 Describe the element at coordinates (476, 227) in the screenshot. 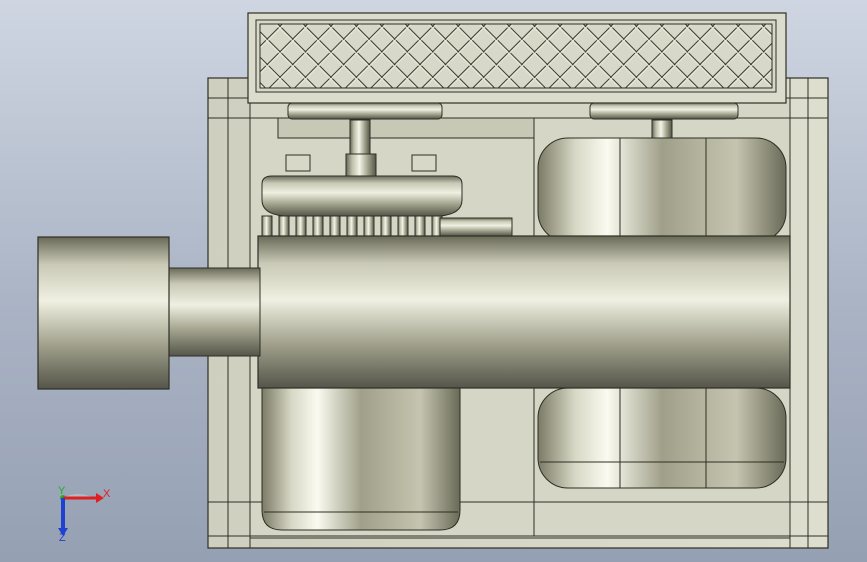

I see `shaft-coupling` at that location.